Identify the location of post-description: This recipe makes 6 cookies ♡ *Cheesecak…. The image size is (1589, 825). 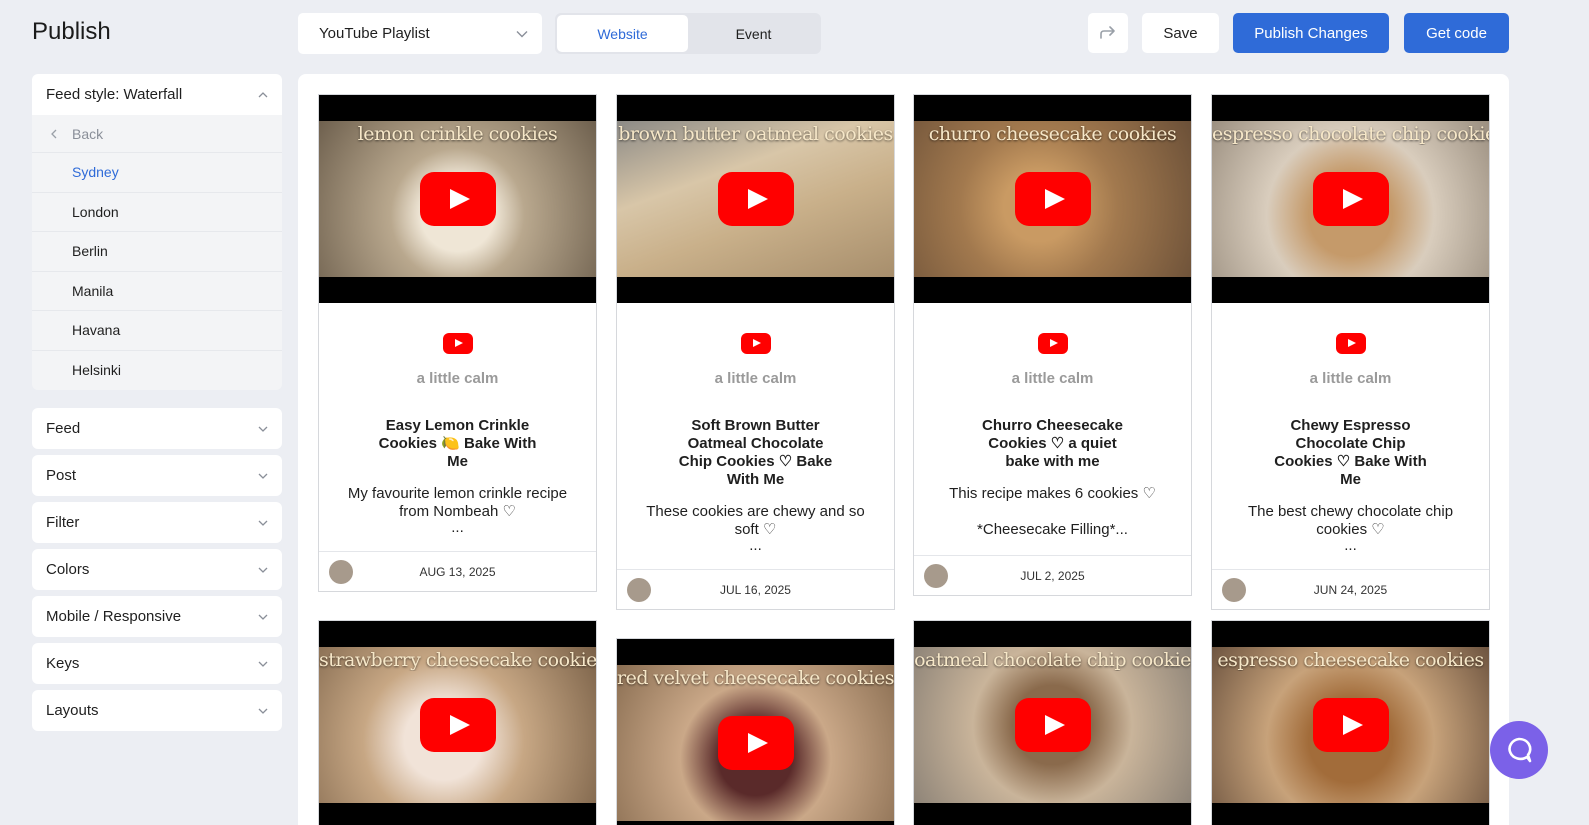
(1052, 511).